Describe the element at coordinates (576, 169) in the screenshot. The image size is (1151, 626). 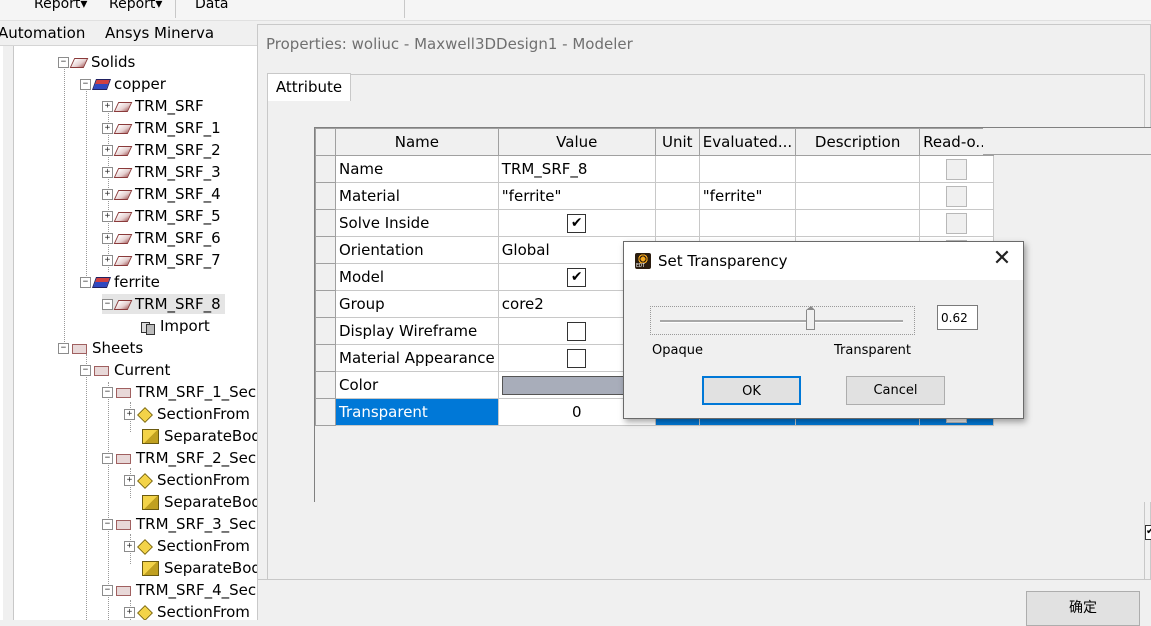
I see `property-value: TRM_SRF_8` at that location.